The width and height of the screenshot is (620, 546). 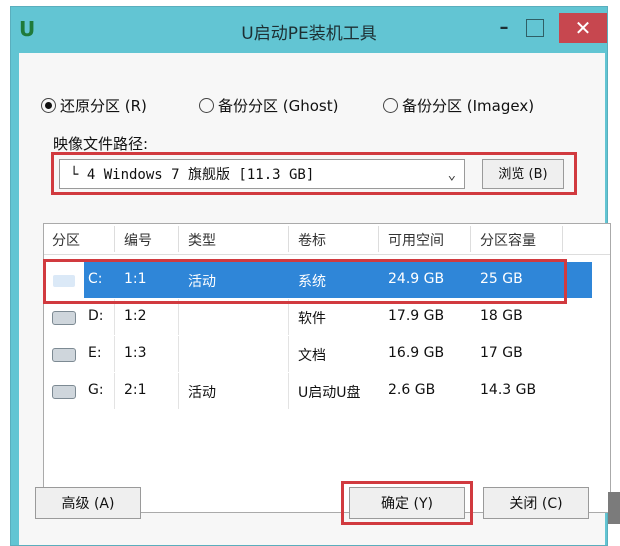 What do you see at coordinates (504, 28) in the screenshot?
I see `minimize-button: –` at bounding box center [504, 28].